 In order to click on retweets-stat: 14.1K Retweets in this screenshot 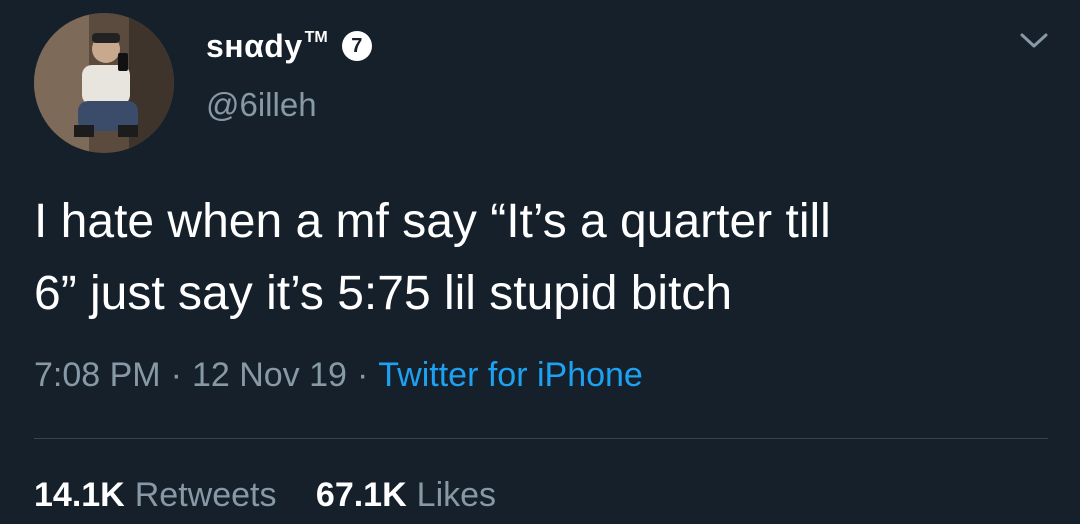, I will do `click(155, 495)`.